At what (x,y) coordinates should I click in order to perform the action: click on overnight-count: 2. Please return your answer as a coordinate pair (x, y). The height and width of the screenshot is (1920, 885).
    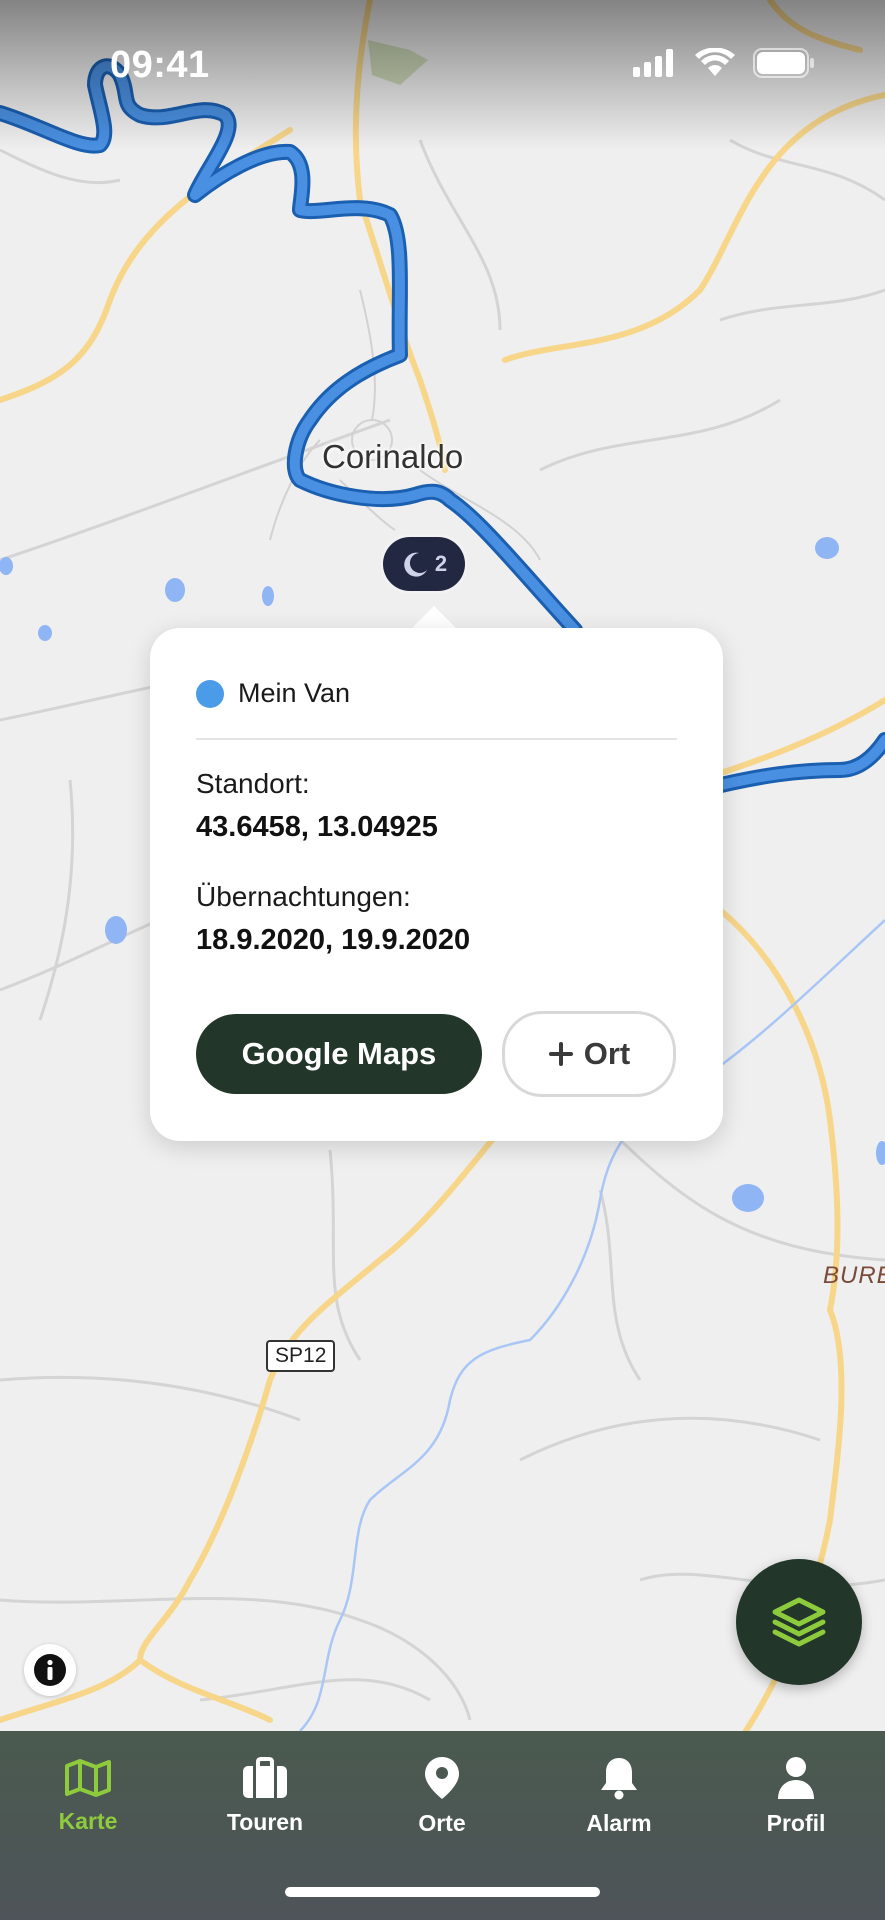
    Looking at the image, I should click on (441, 563).